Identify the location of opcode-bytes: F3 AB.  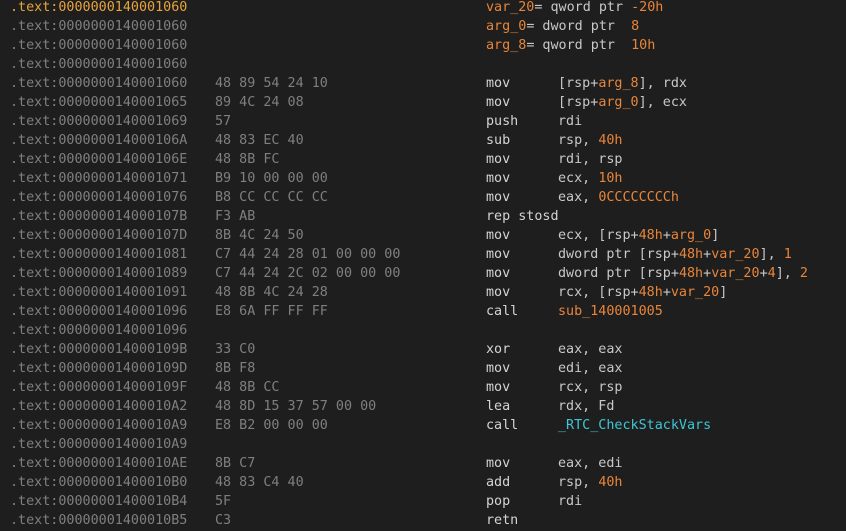
(235, 216).